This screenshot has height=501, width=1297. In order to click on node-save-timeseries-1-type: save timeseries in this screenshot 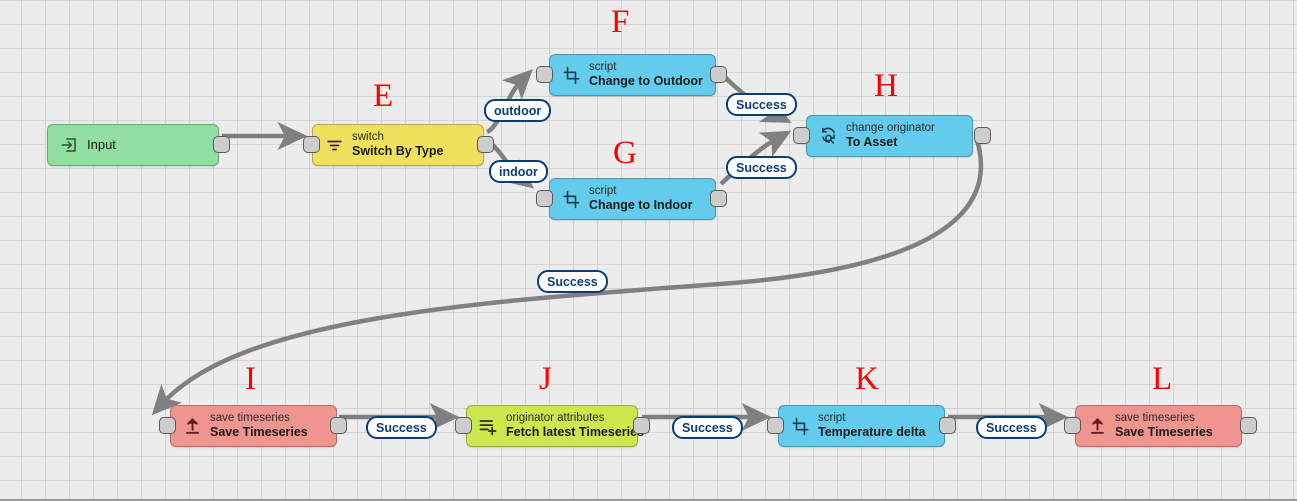, I will do `click(250, 417)`.